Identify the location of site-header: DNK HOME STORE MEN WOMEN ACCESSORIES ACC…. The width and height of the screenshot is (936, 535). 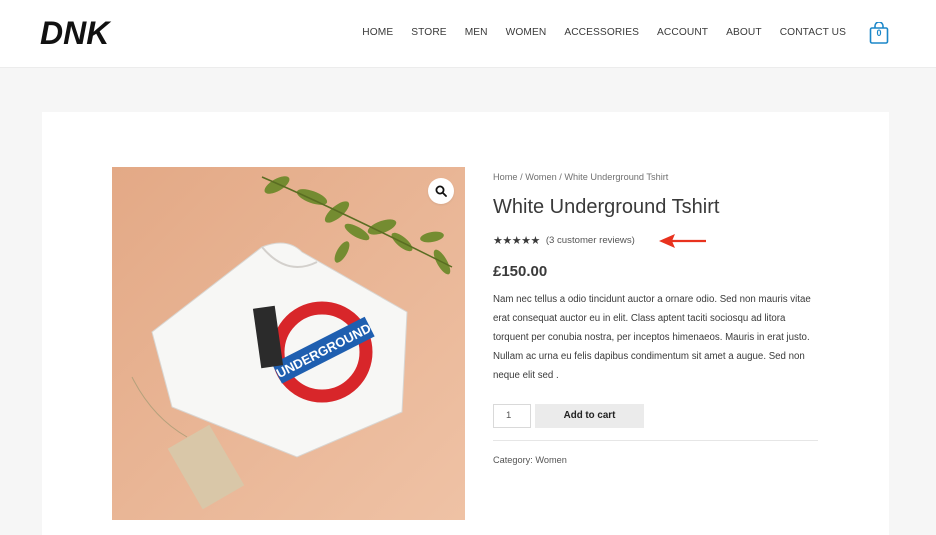
(468, 34).